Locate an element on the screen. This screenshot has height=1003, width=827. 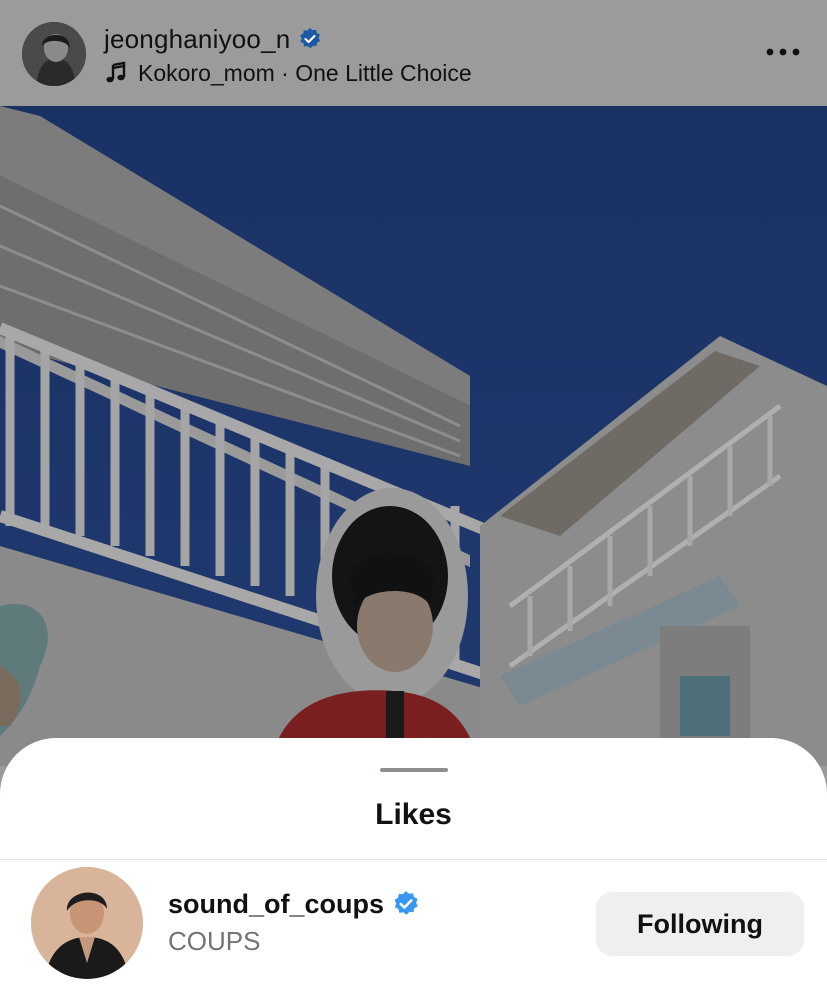
audio-label: Kokoro_mom · One Little Choice is located at coordinates (305, 72).